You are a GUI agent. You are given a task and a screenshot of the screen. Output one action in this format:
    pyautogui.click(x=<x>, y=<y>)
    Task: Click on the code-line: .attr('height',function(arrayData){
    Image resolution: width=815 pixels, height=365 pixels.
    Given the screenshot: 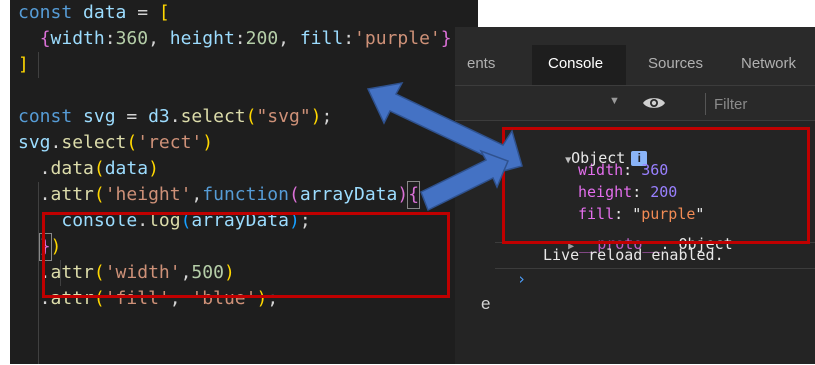 What is the action you would take?
    pyautogui.click(x=219, y=195)
    